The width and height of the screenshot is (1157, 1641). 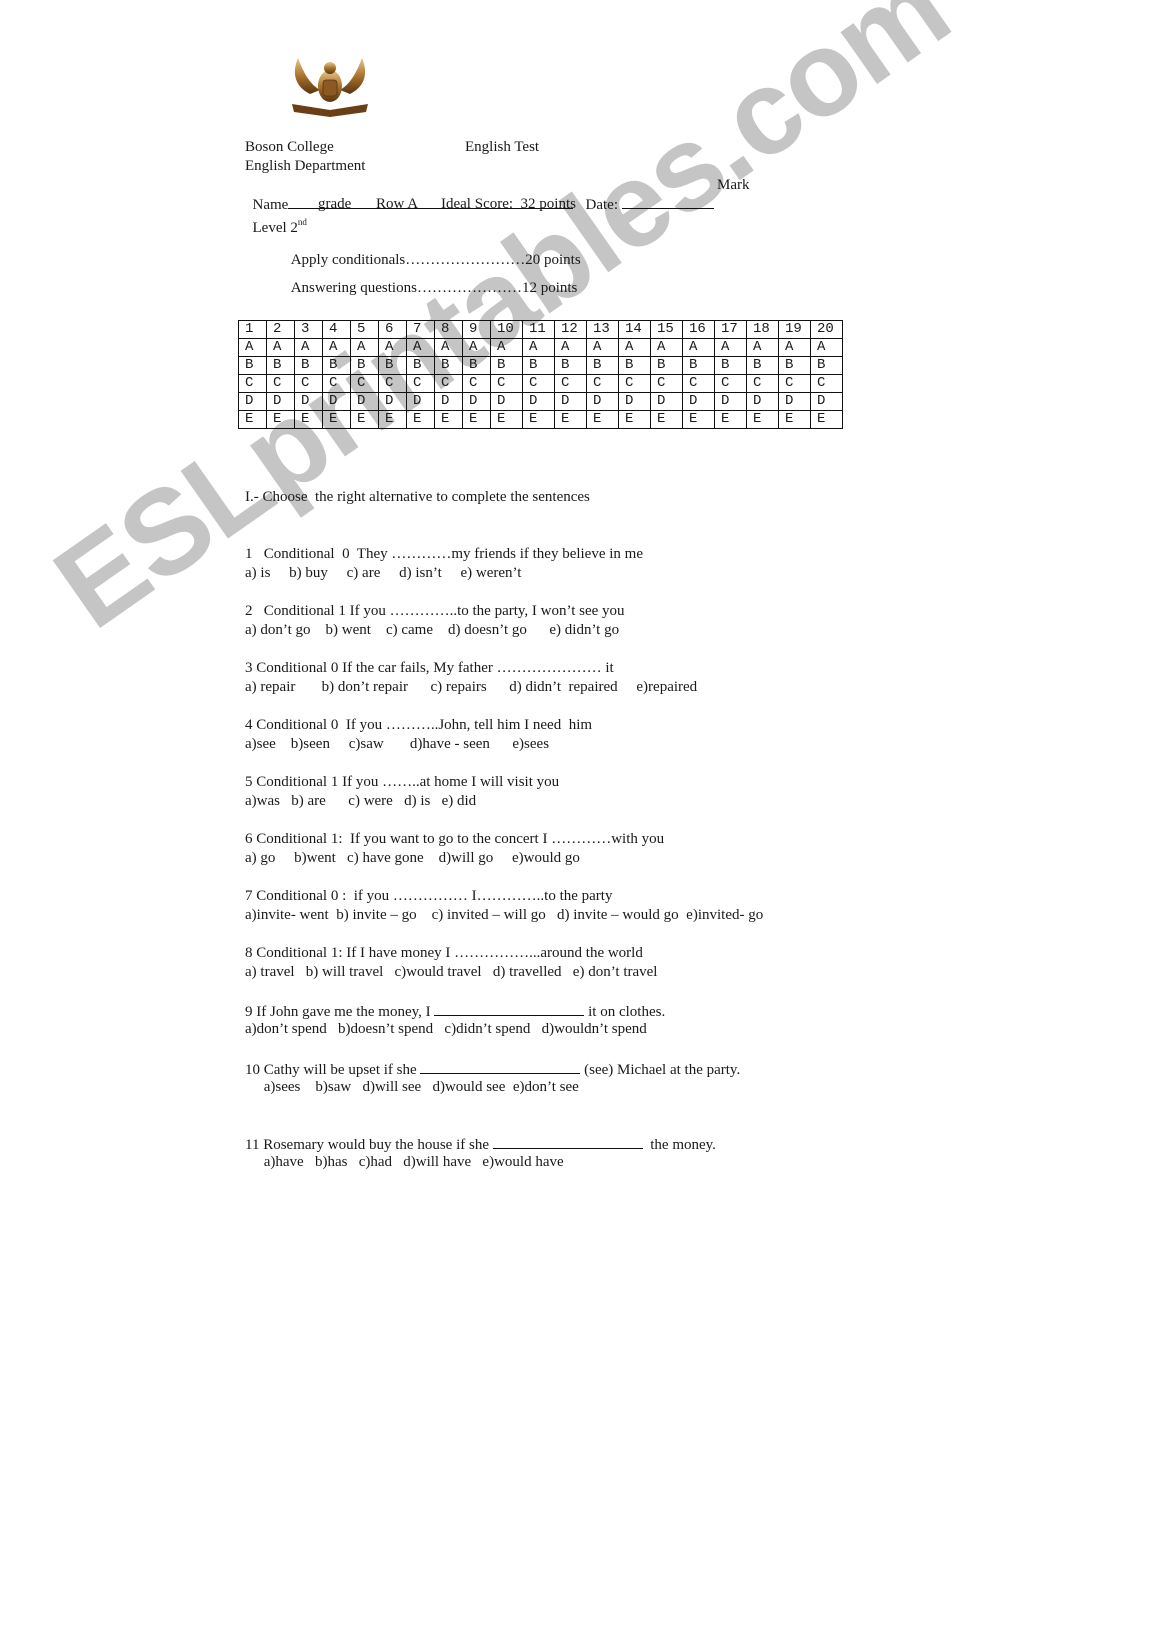 I want to click on date-field, so click(x=667, y=201).